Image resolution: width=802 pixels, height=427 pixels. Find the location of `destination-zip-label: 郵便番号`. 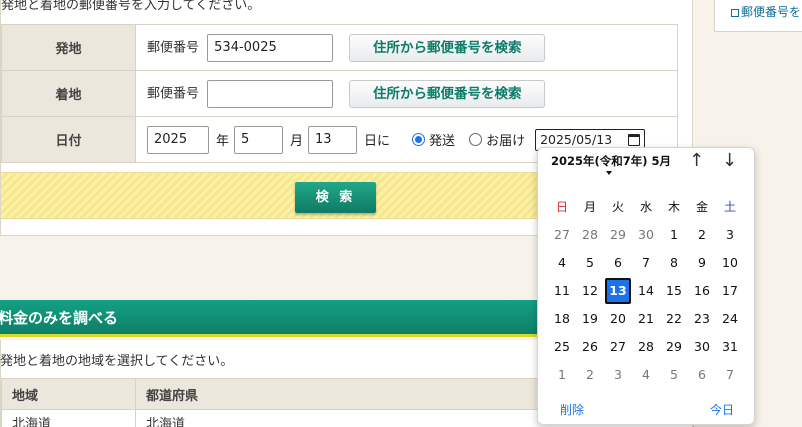

destination-zip-label: 郵便番号 is located at coordinates (173, 93).